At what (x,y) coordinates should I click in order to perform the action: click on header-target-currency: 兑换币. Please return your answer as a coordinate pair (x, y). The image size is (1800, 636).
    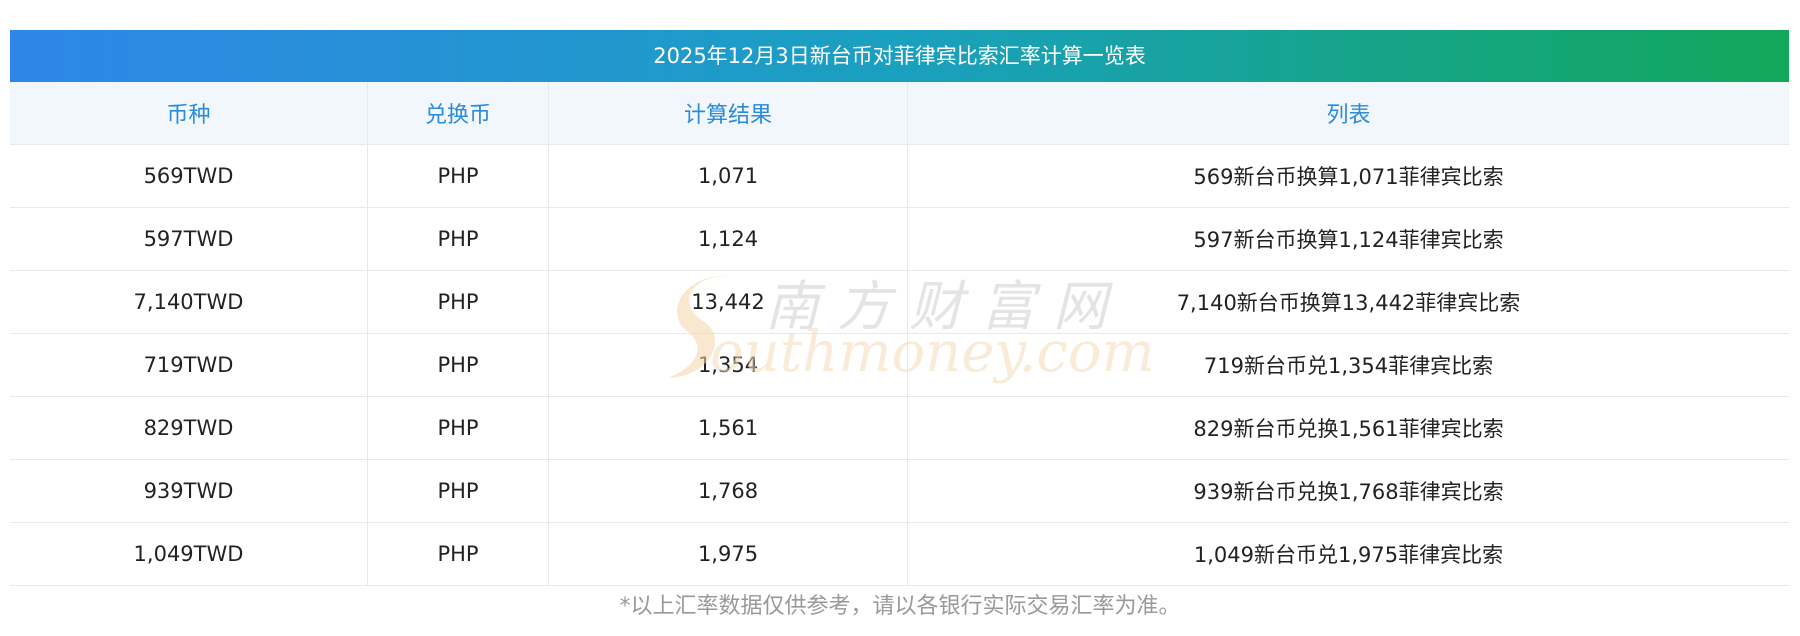
    Looking at the image, I should click on (458, 113).